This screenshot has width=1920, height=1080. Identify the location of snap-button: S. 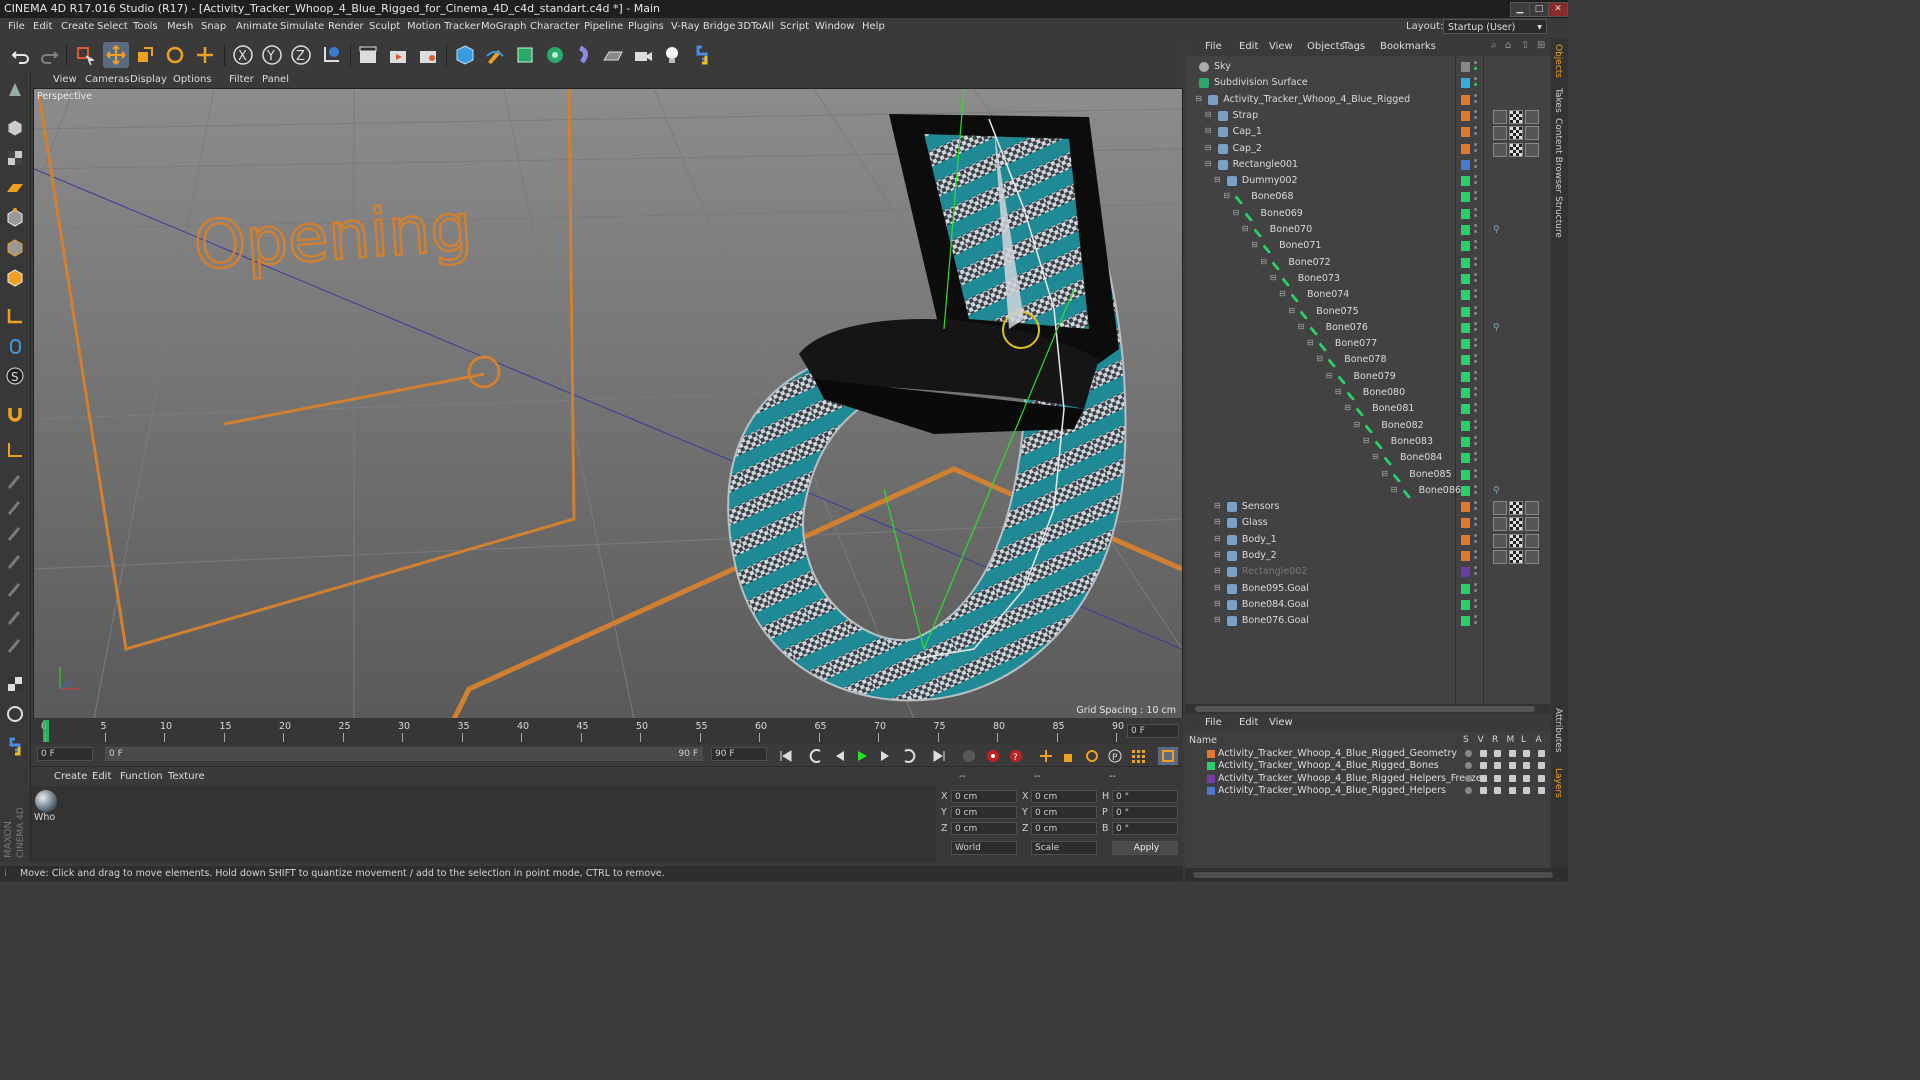
(15, 376).